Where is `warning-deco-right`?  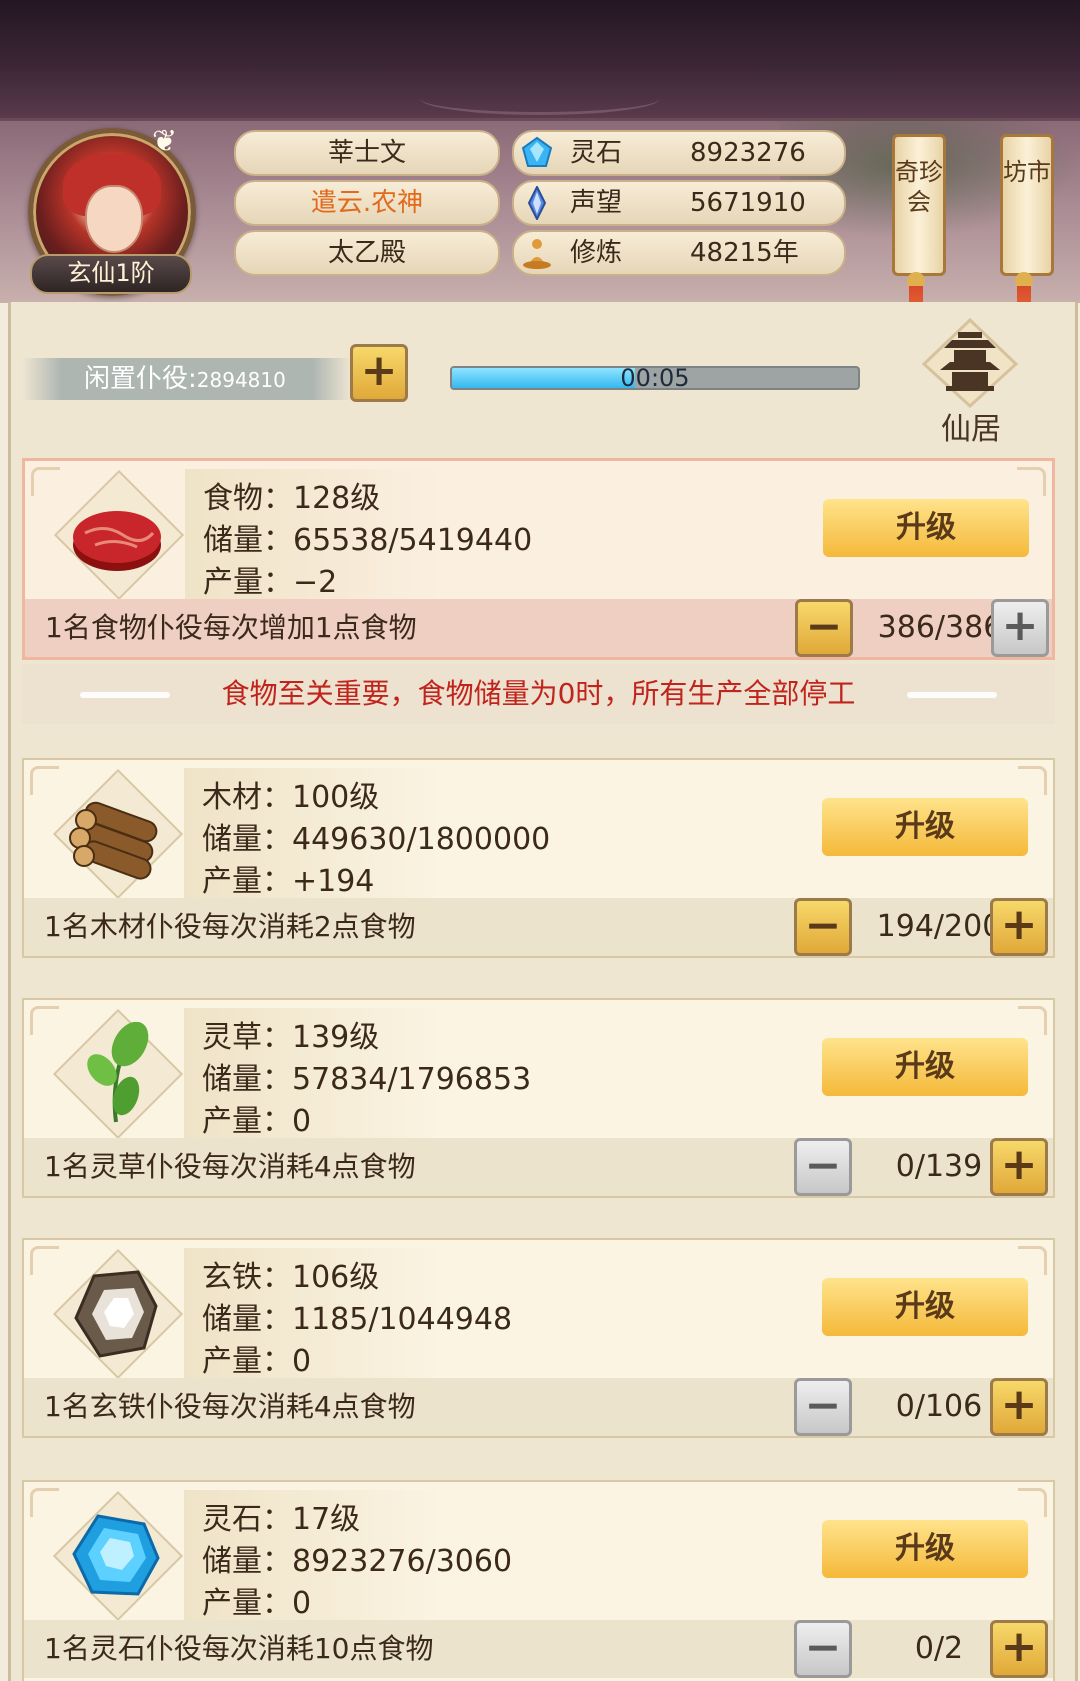 warning-deco-right is located at coordinates (952, 695).